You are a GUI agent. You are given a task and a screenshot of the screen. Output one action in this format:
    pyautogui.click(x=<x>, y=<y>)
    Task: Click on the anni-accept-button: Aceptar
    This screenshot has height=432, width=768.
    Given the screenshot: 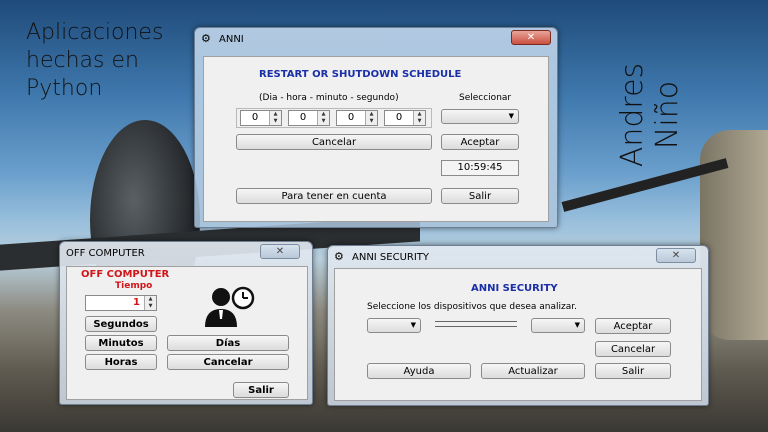 What is the action you would take?
    pyautogui.click(x=480, y=142)
    